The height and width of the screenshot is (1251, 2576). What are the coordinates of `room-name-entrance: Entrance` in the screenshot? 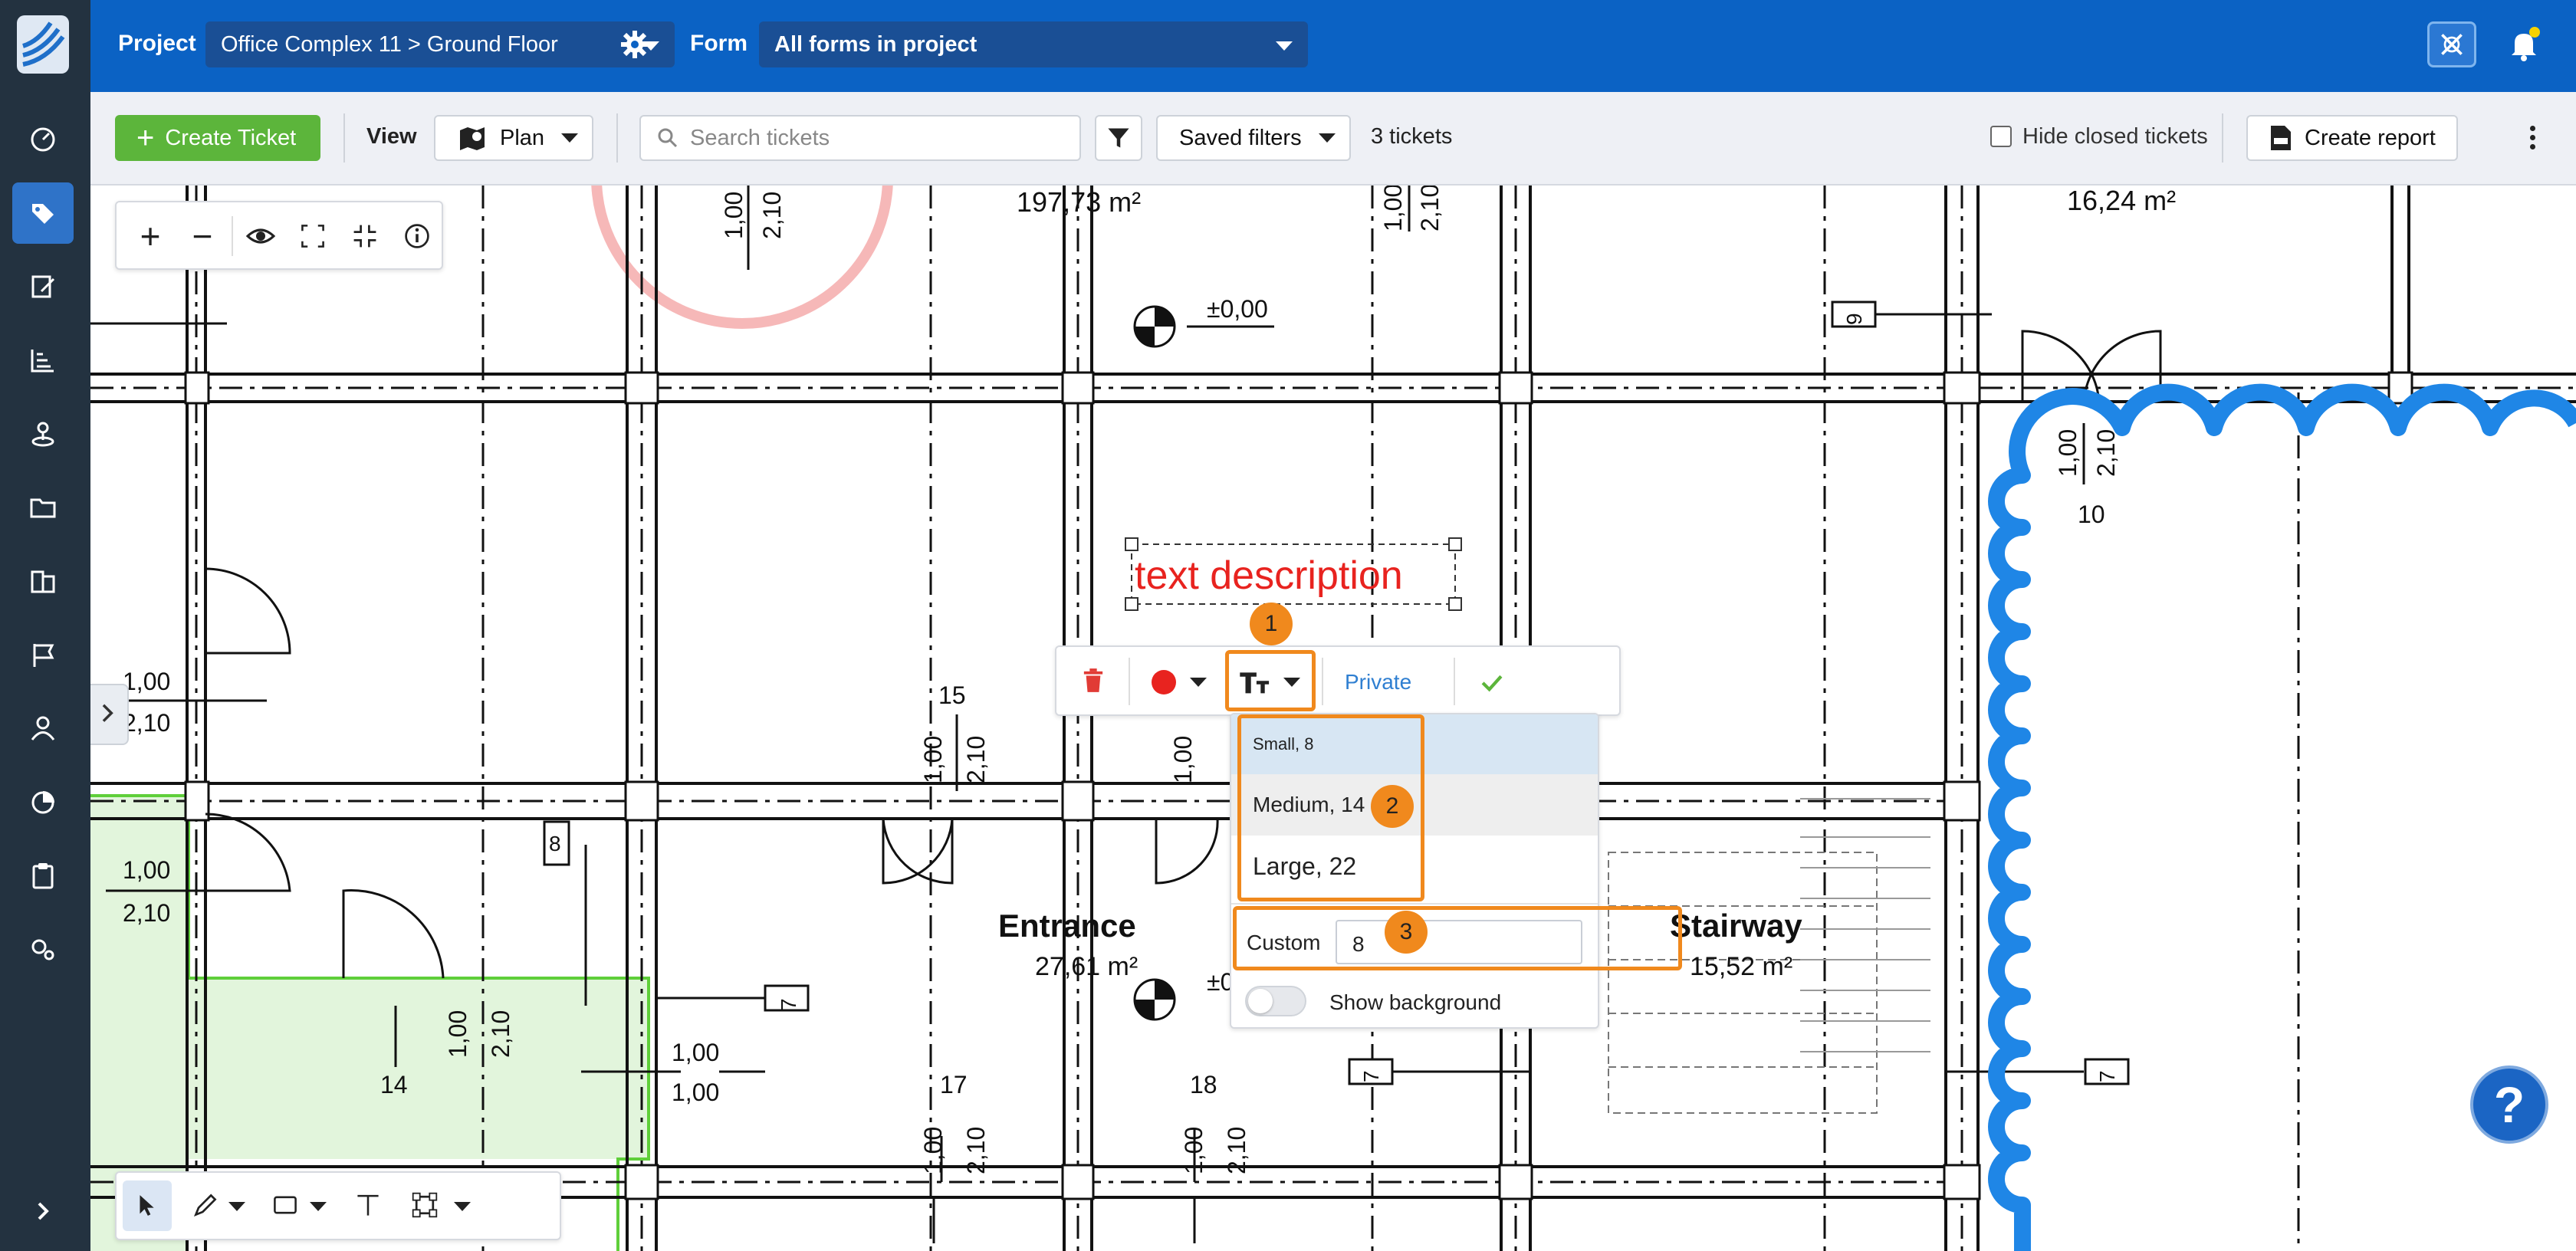 It's located at (1067, 926).